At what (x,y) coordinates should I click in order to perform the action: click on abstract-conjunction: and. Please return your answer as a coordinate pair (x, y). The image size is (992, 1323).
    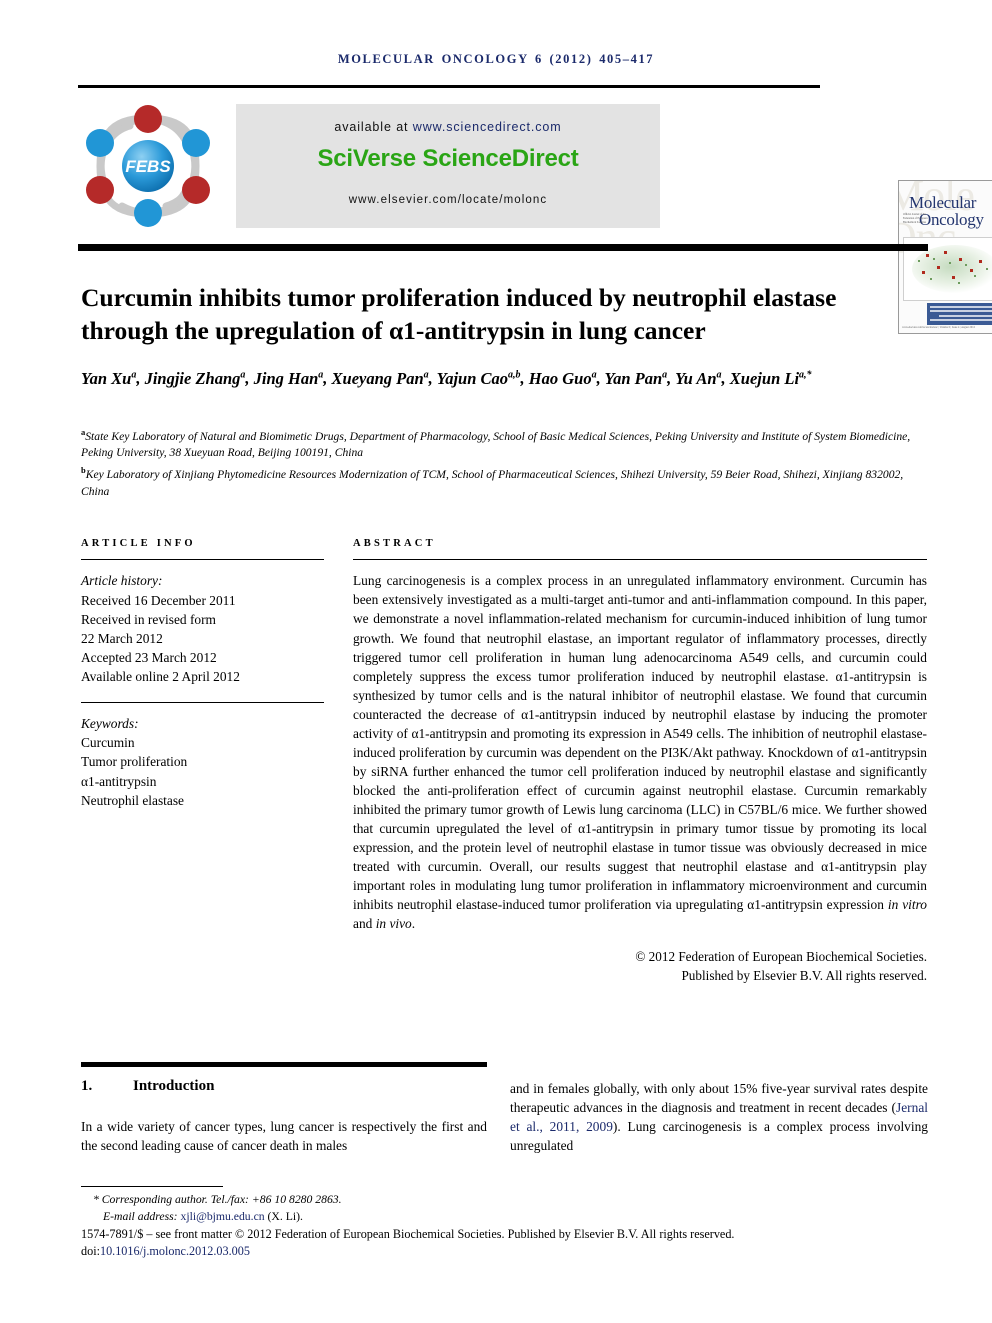
    Looking at the image, I should click on (364, 924).